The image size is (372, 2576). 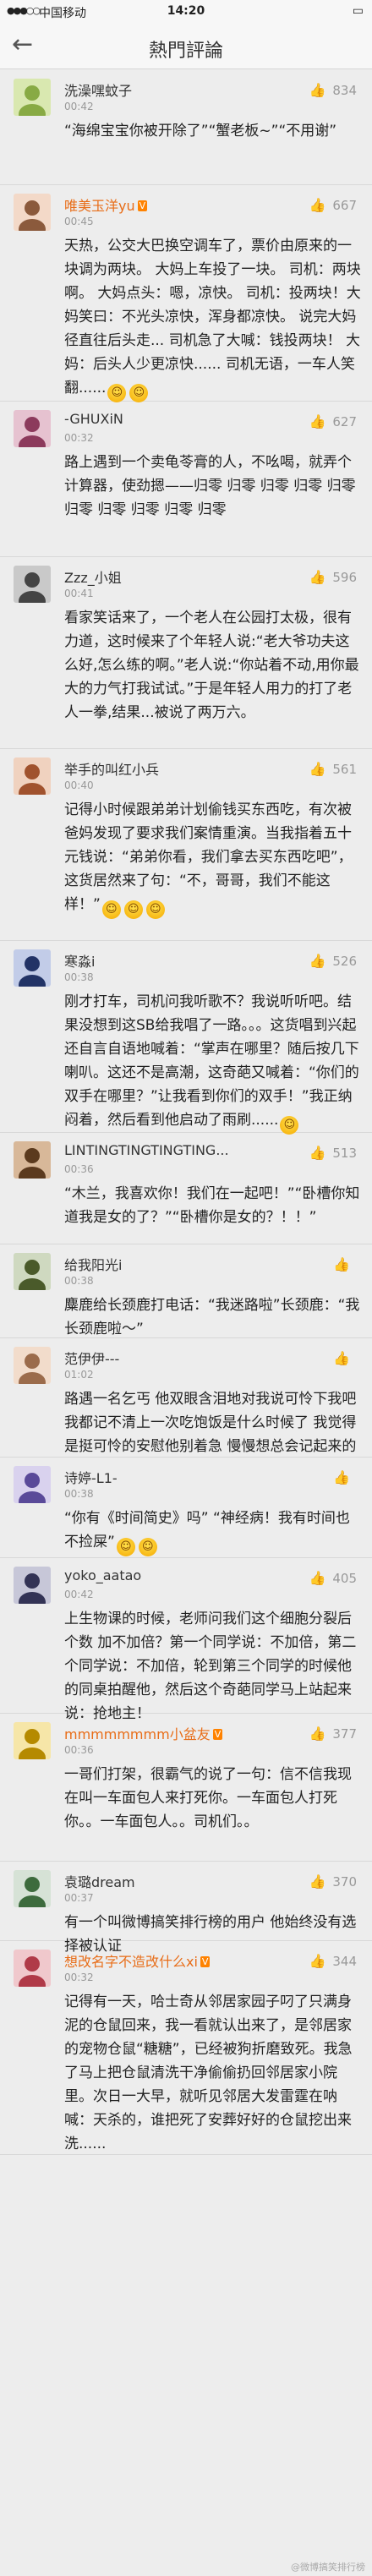 What do you see at coordinates (186, 45) in the screenshot?
I see `nav-bar: ← 熱門評論` at bounding box center [186, 45].